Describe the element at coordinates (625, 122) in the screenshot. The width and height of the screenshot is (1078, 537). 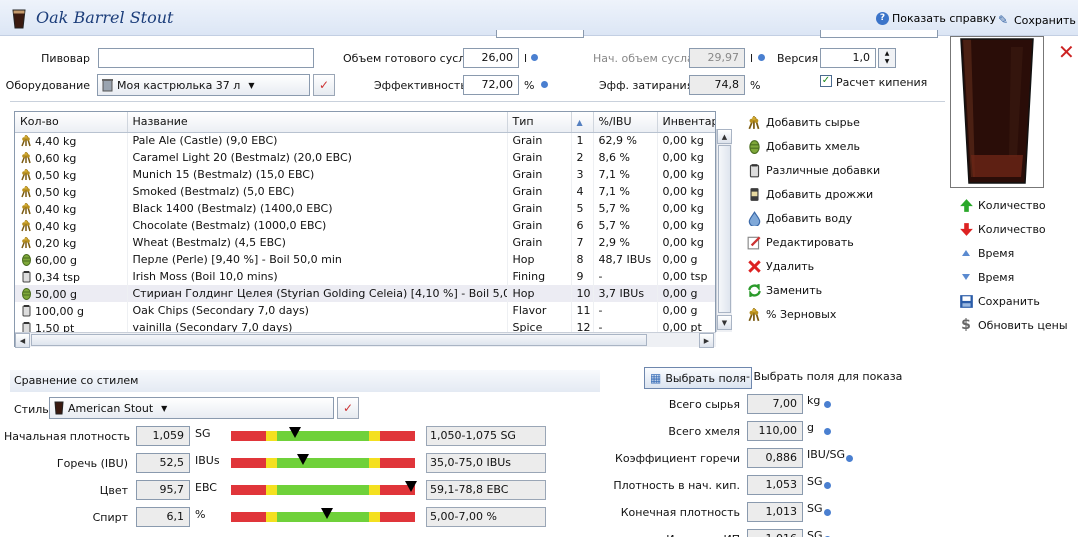
I see `col-pct: %/IBU` at that location.